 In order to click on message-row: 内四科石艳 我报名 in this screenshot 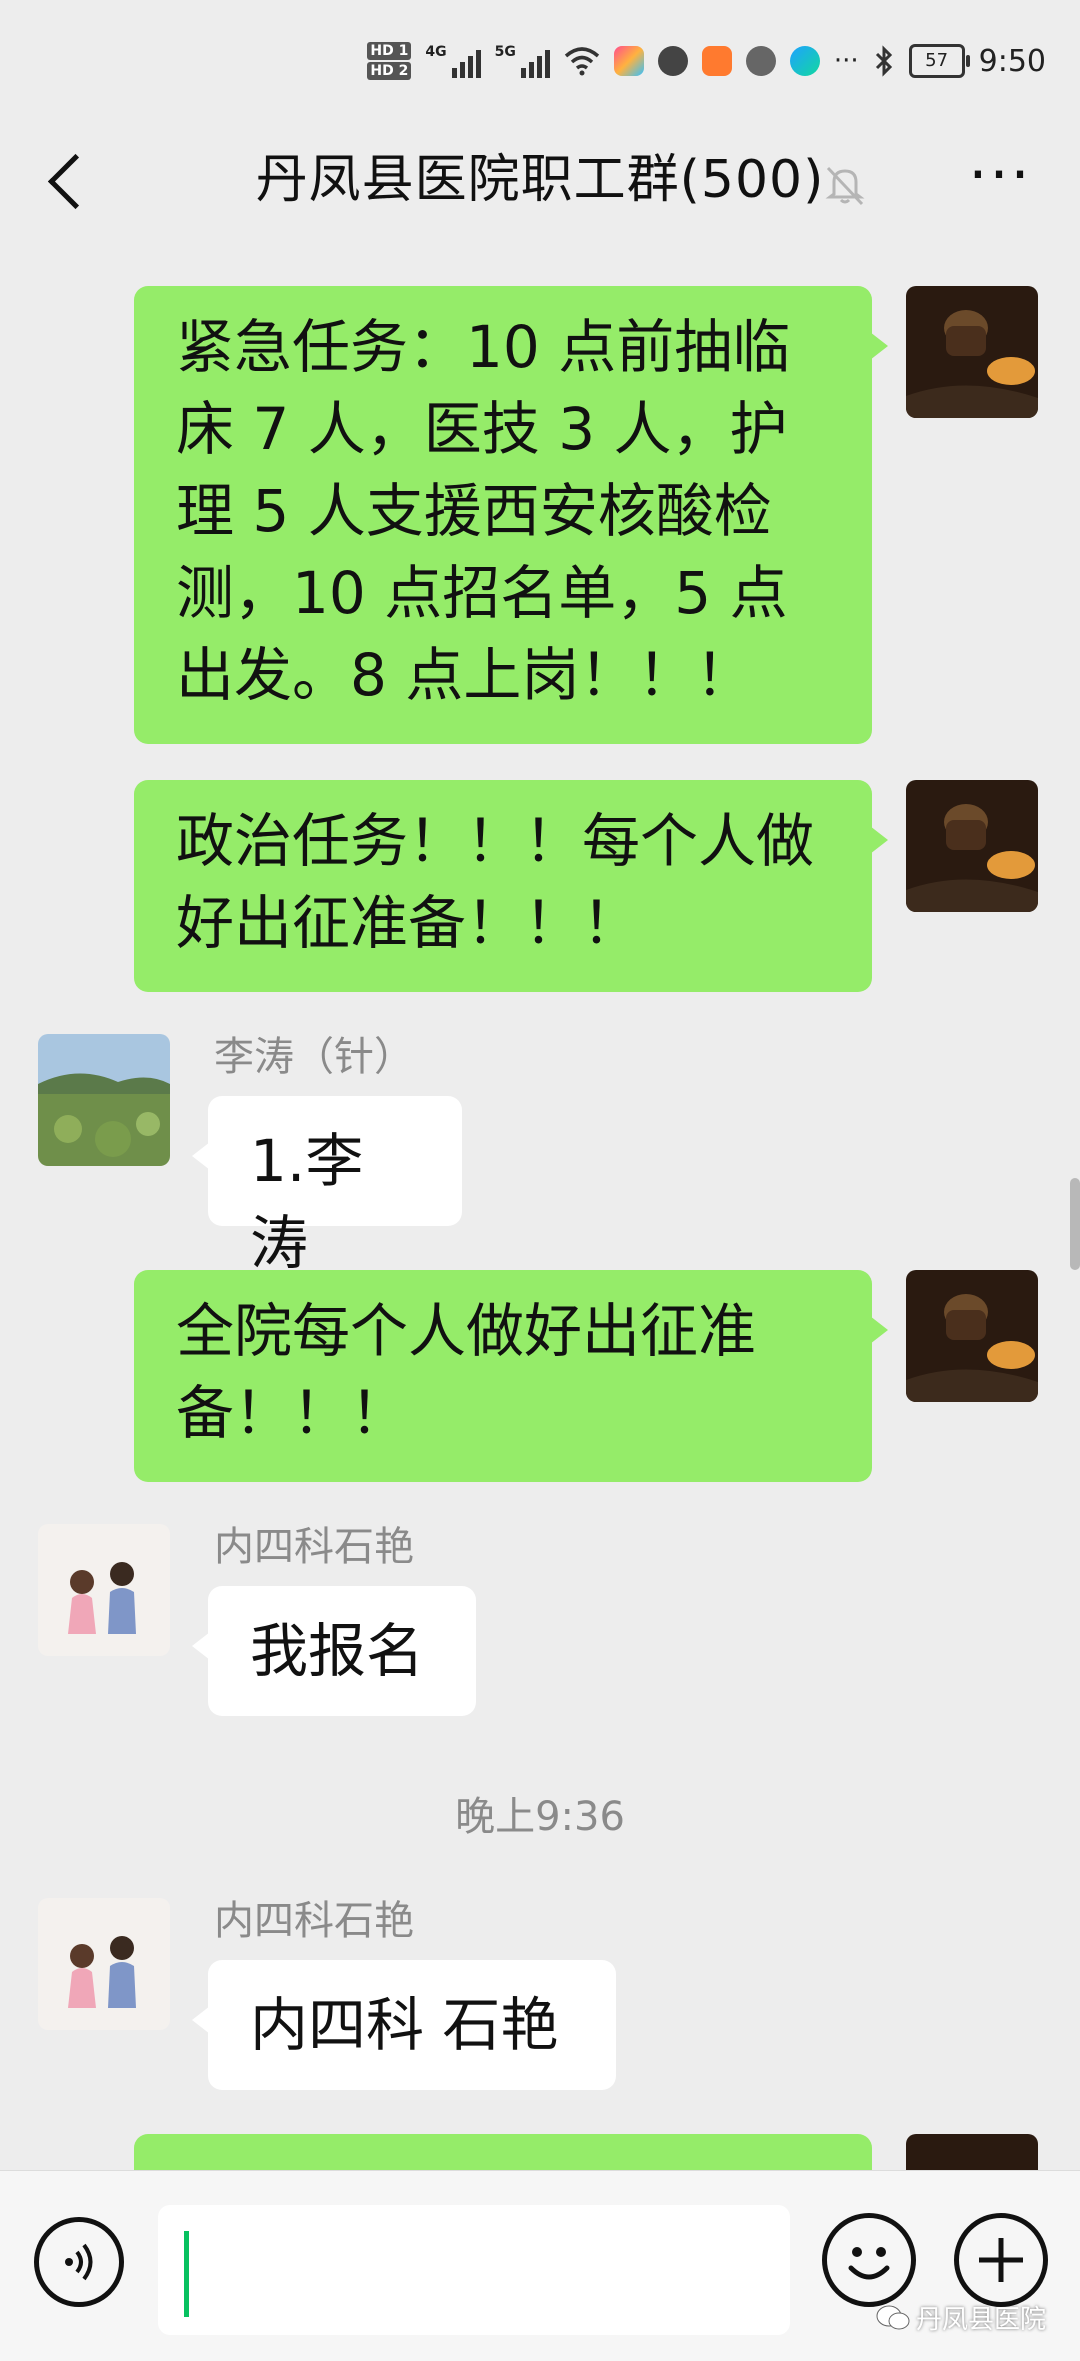, I will do `click(540, 1624)`.